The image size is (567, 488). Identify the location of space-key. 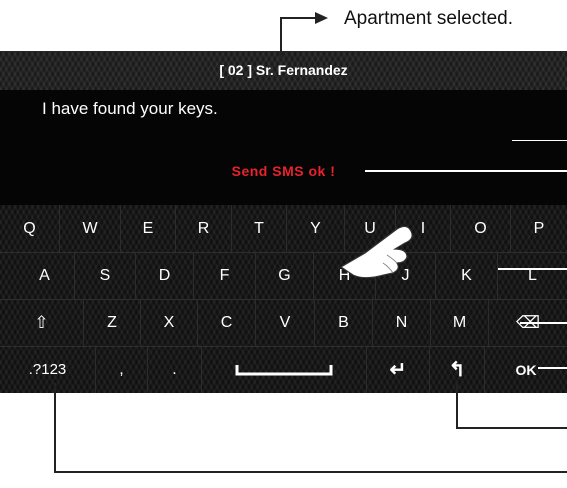
(284, 369).